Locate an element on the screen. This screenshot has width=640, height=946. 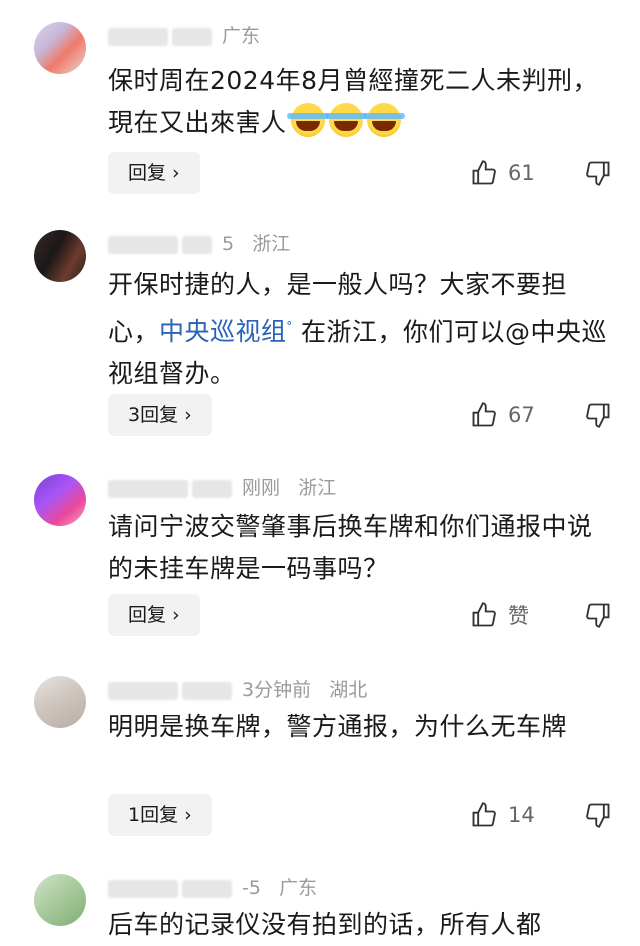
comment-time: 5 is located at coordinates (228, 244).